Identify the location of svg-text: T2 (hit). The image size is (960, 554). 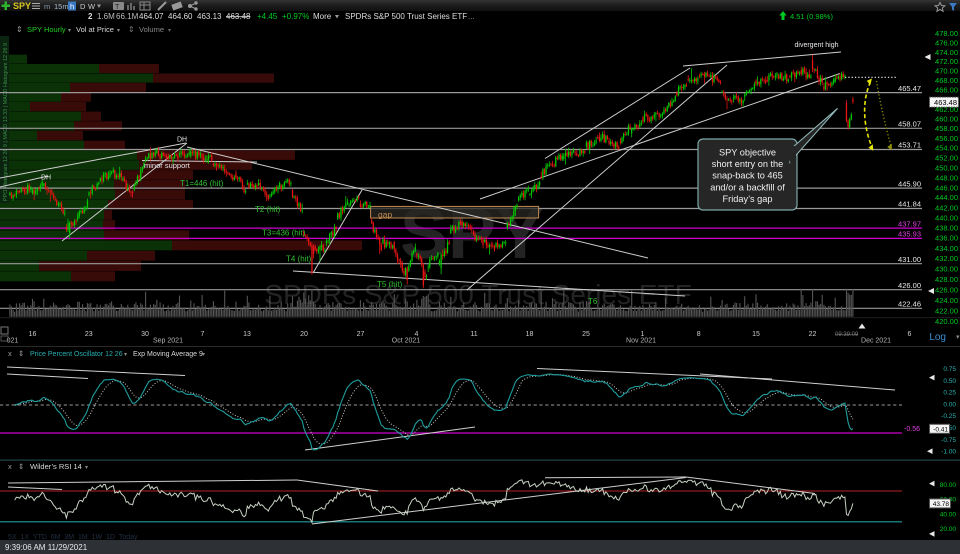
(268, 209).